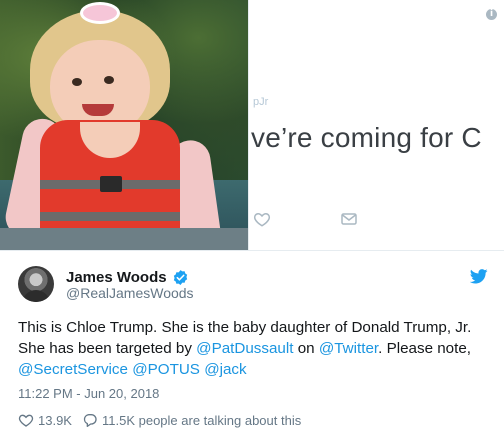 This screenshot has width=504, height=442. Describe the element at coordinates (491, 14) in the screenshot. I see `info-icon: i` at that location.